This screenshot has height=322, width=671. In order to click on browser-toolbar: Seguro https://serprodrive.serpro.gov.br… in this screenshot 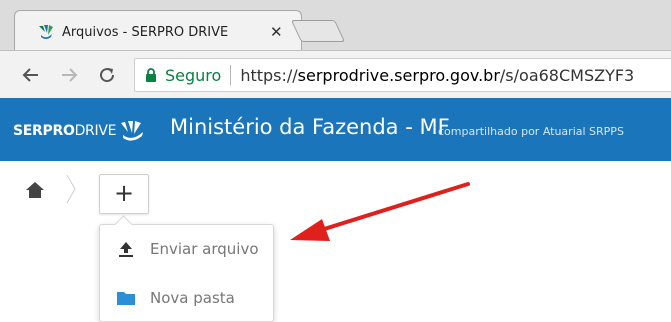, I will do `click(335, 74)`.